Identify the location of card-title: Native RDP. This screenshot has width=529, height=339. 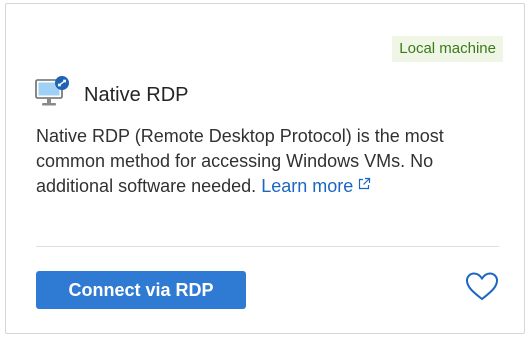
(136, 95).